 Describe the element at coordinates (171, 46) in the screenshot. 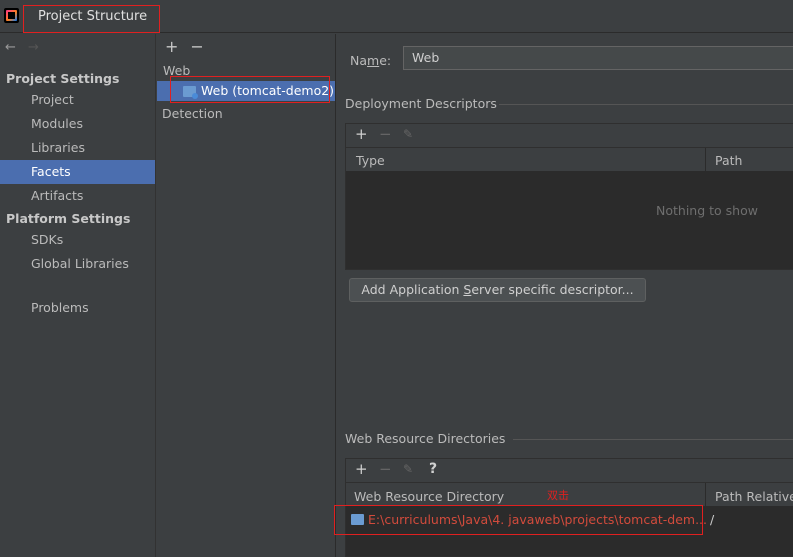

I see `add-facet-icon: +` at that location.